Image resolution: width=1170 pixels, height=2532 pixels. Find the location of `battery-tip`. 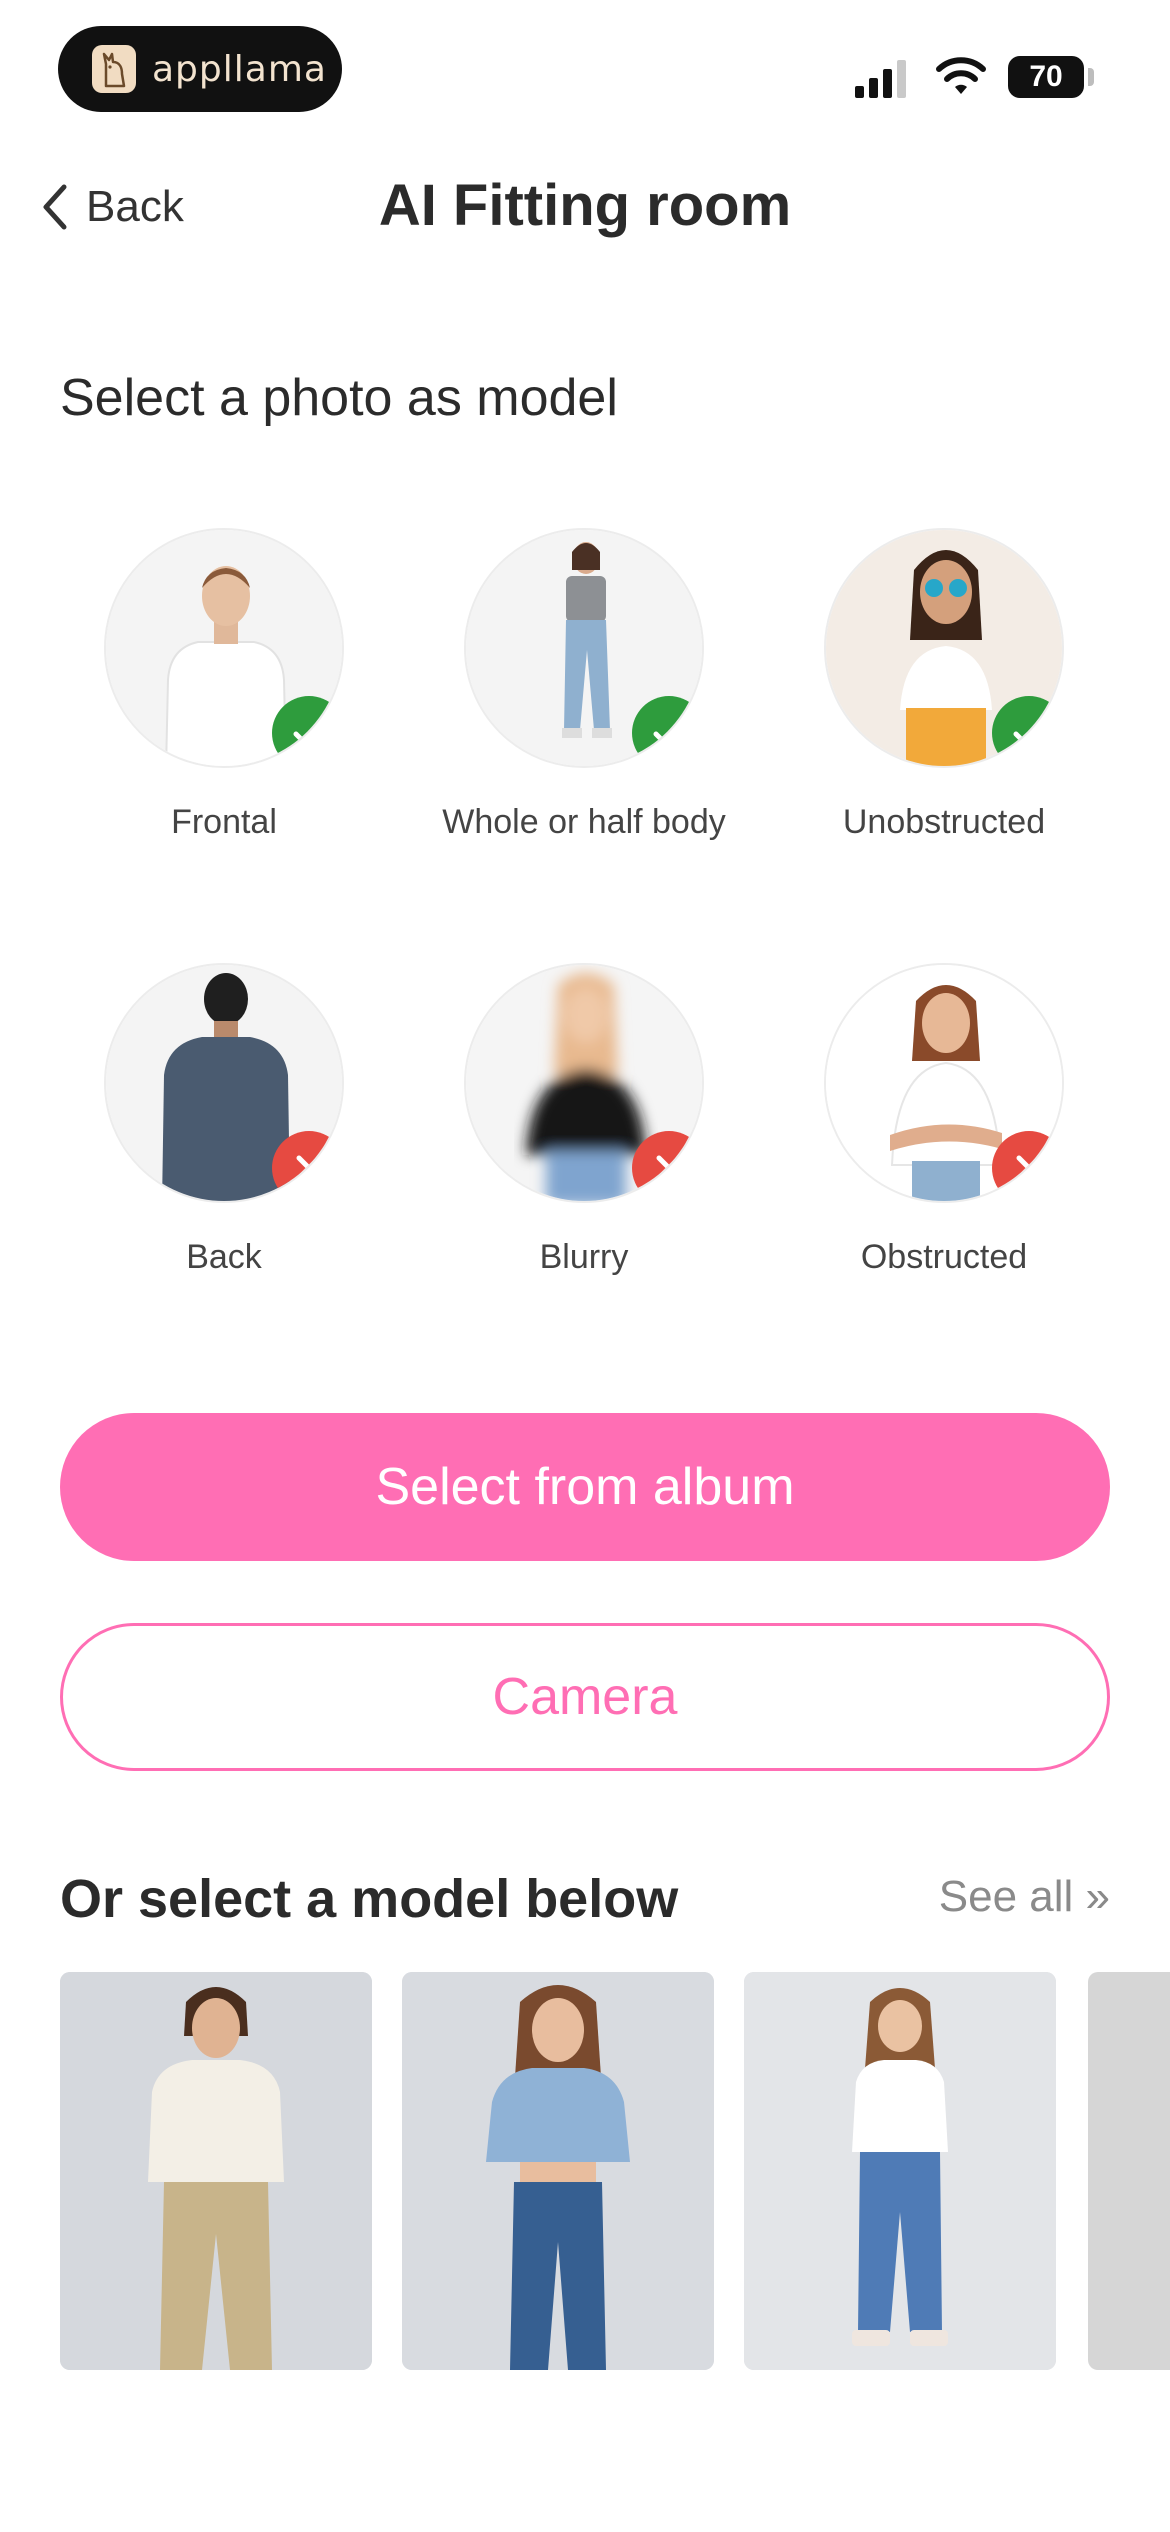

battery-tip is located at coordinates (1091, 77).